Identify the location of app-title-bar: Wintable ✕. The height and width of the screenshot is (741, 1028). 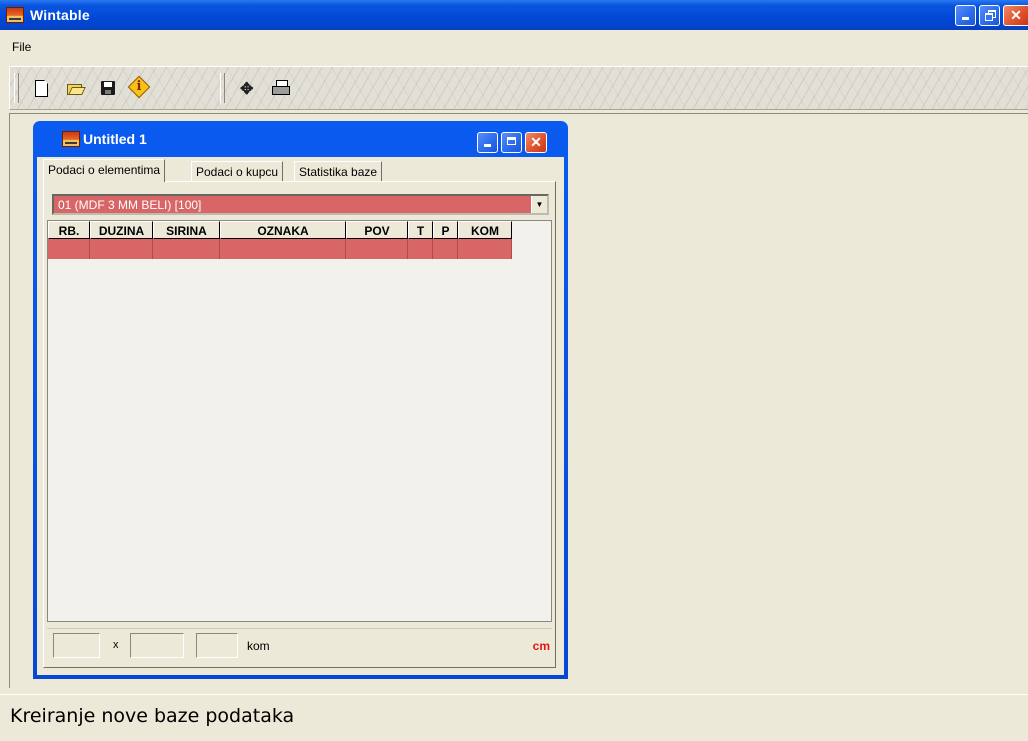
(514, 15).